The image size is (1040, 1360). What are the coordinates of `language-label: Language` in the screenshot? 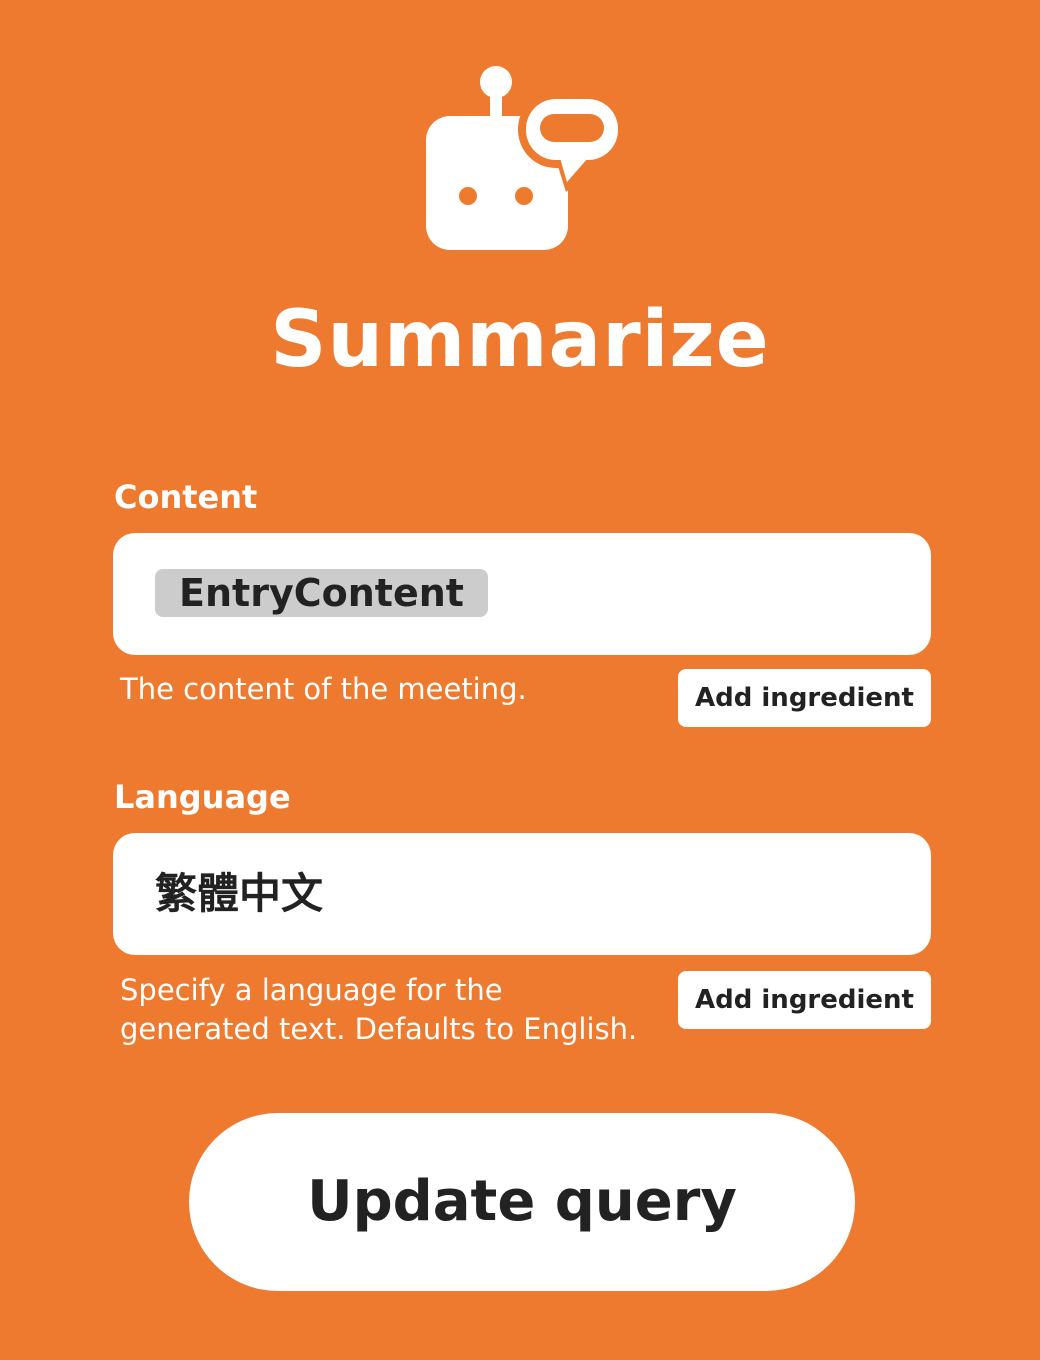 It's located at (202, 797).